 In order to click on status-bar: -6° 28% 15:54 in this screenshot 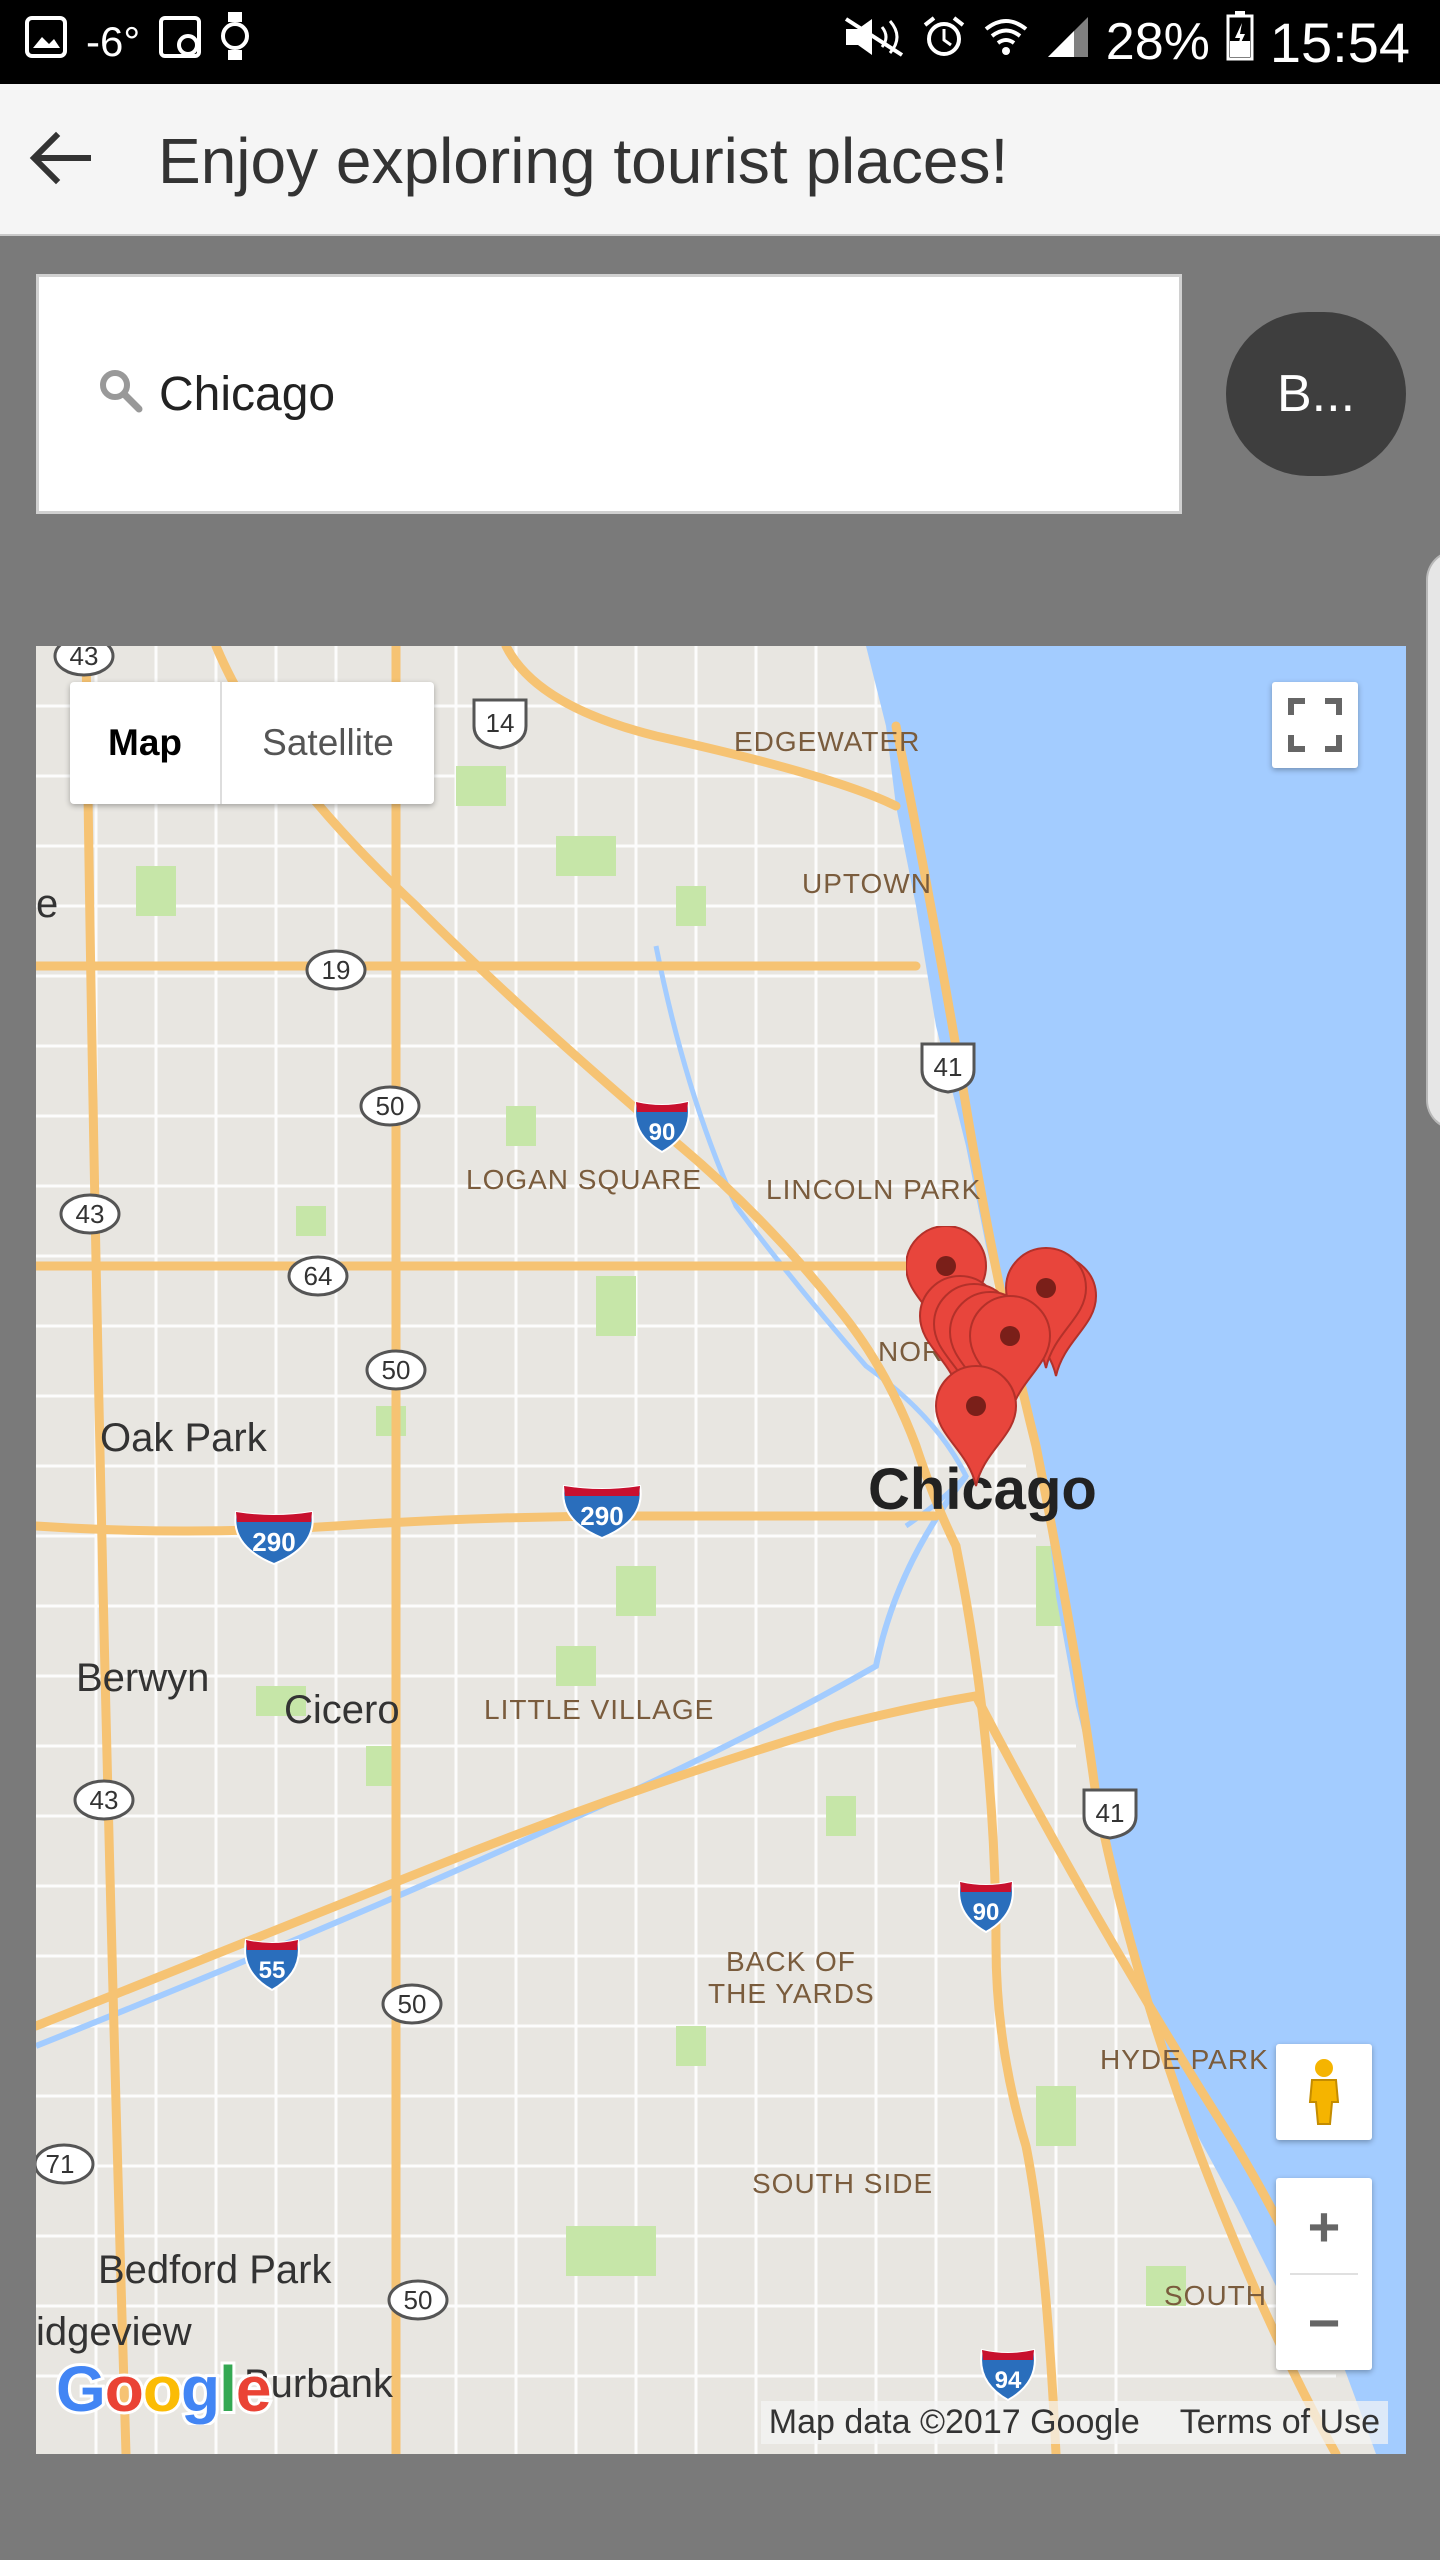, I will do `click(720, 42)`.